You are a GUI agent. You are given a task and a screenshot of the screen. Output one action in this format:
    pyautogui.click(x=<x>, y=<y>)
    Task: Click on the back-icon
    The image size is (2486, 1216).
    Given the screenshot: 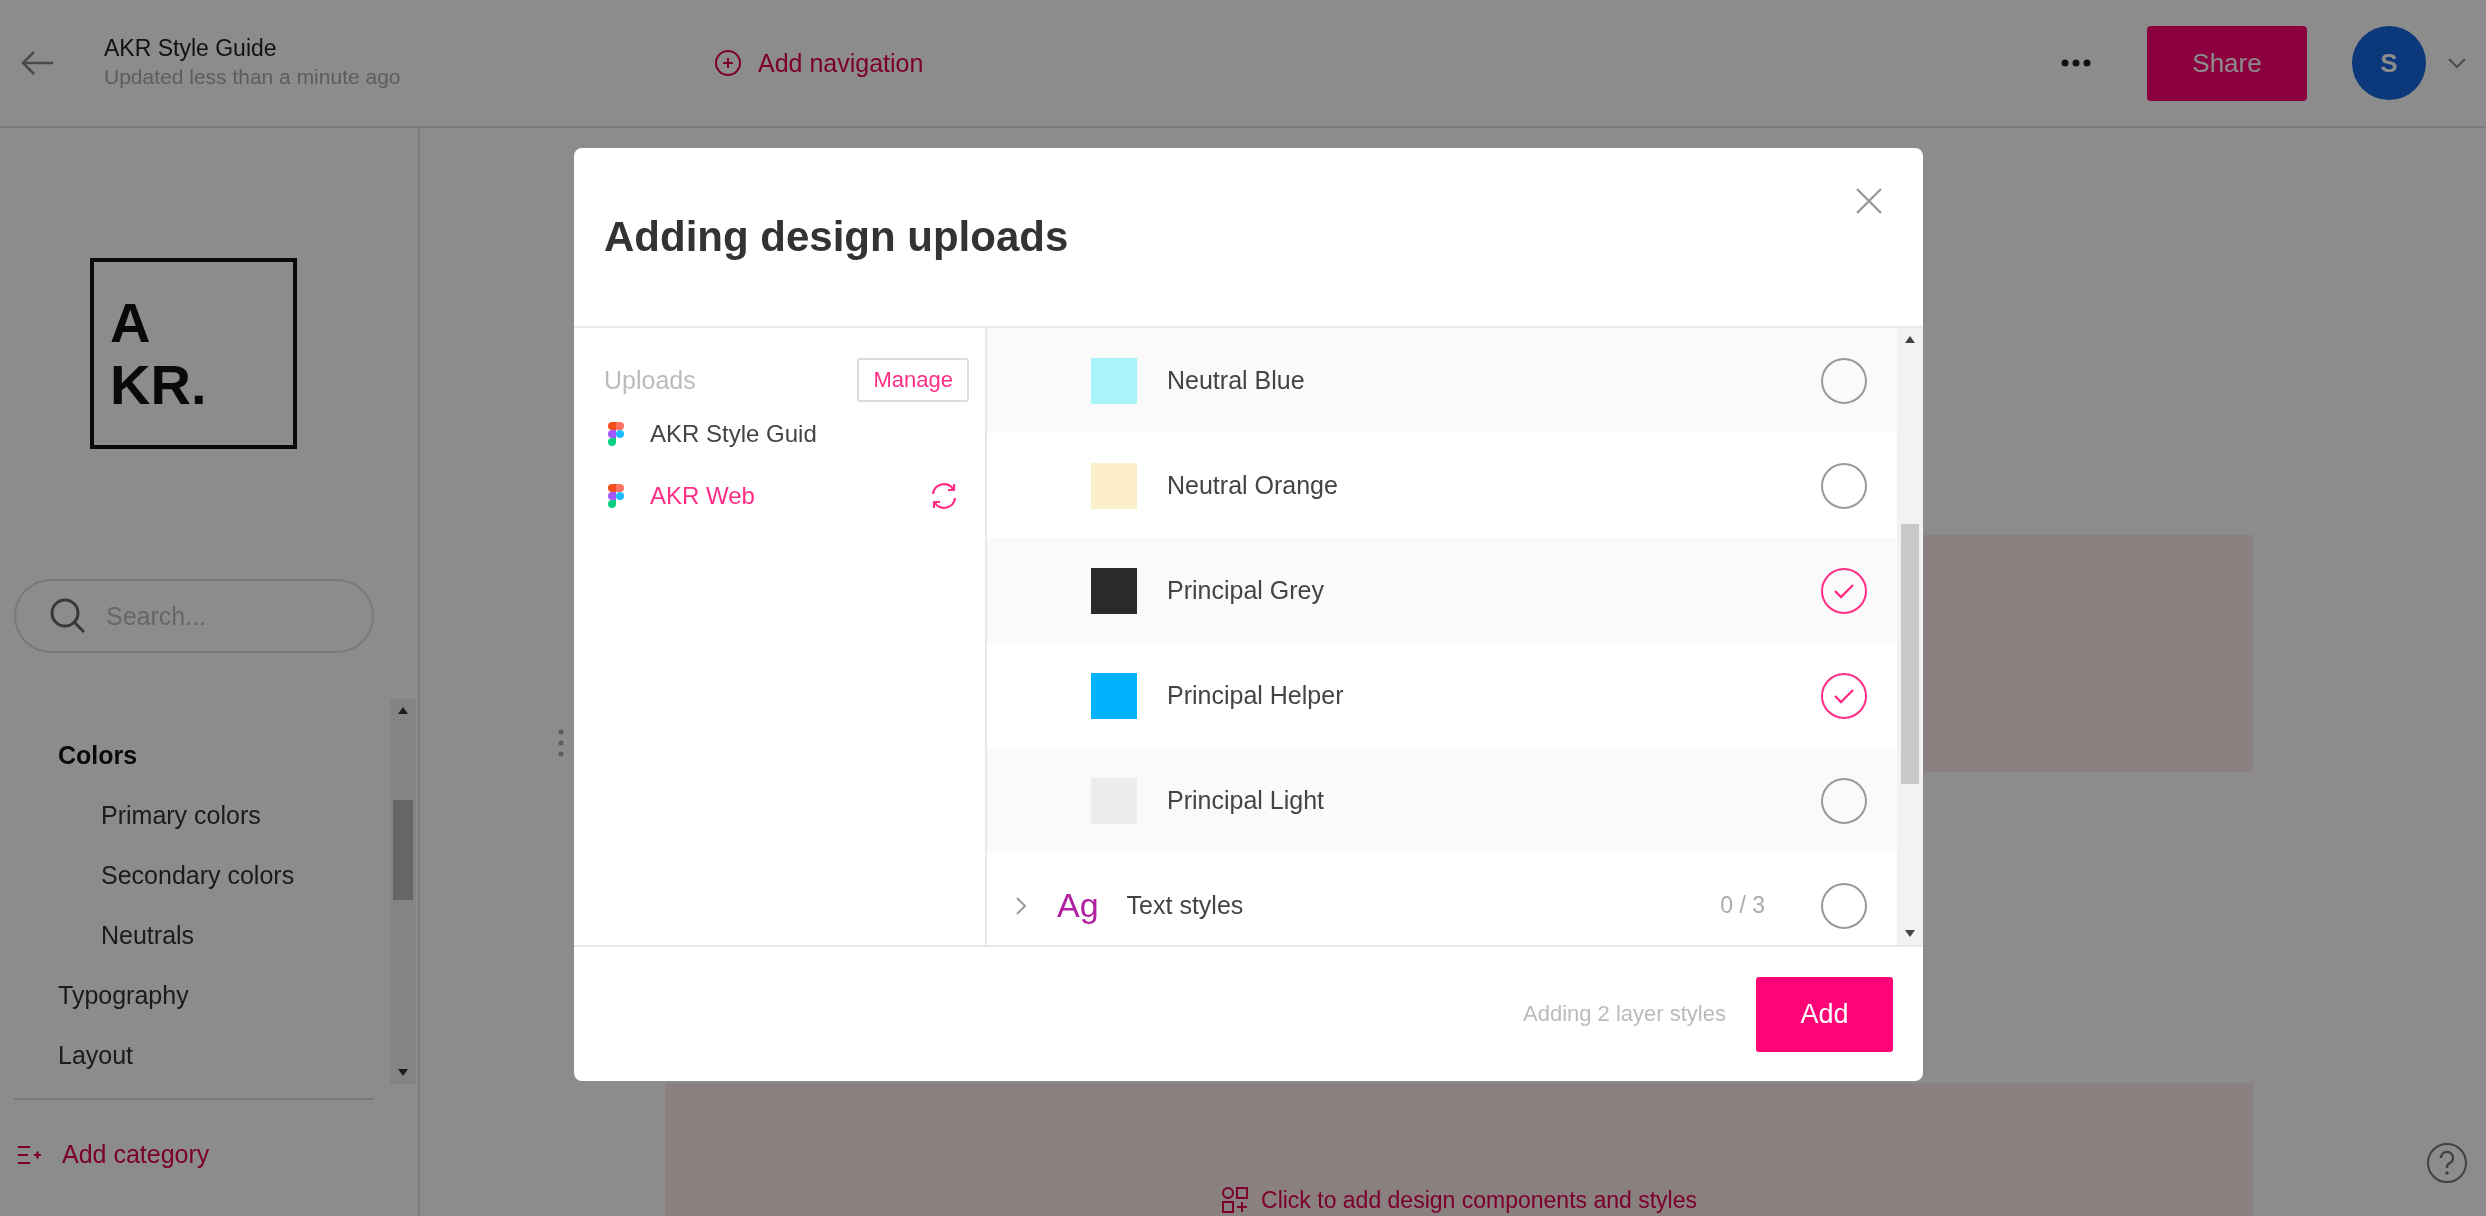 What is the action you would take?
    pyautogui.click(x=37, y=63)
    